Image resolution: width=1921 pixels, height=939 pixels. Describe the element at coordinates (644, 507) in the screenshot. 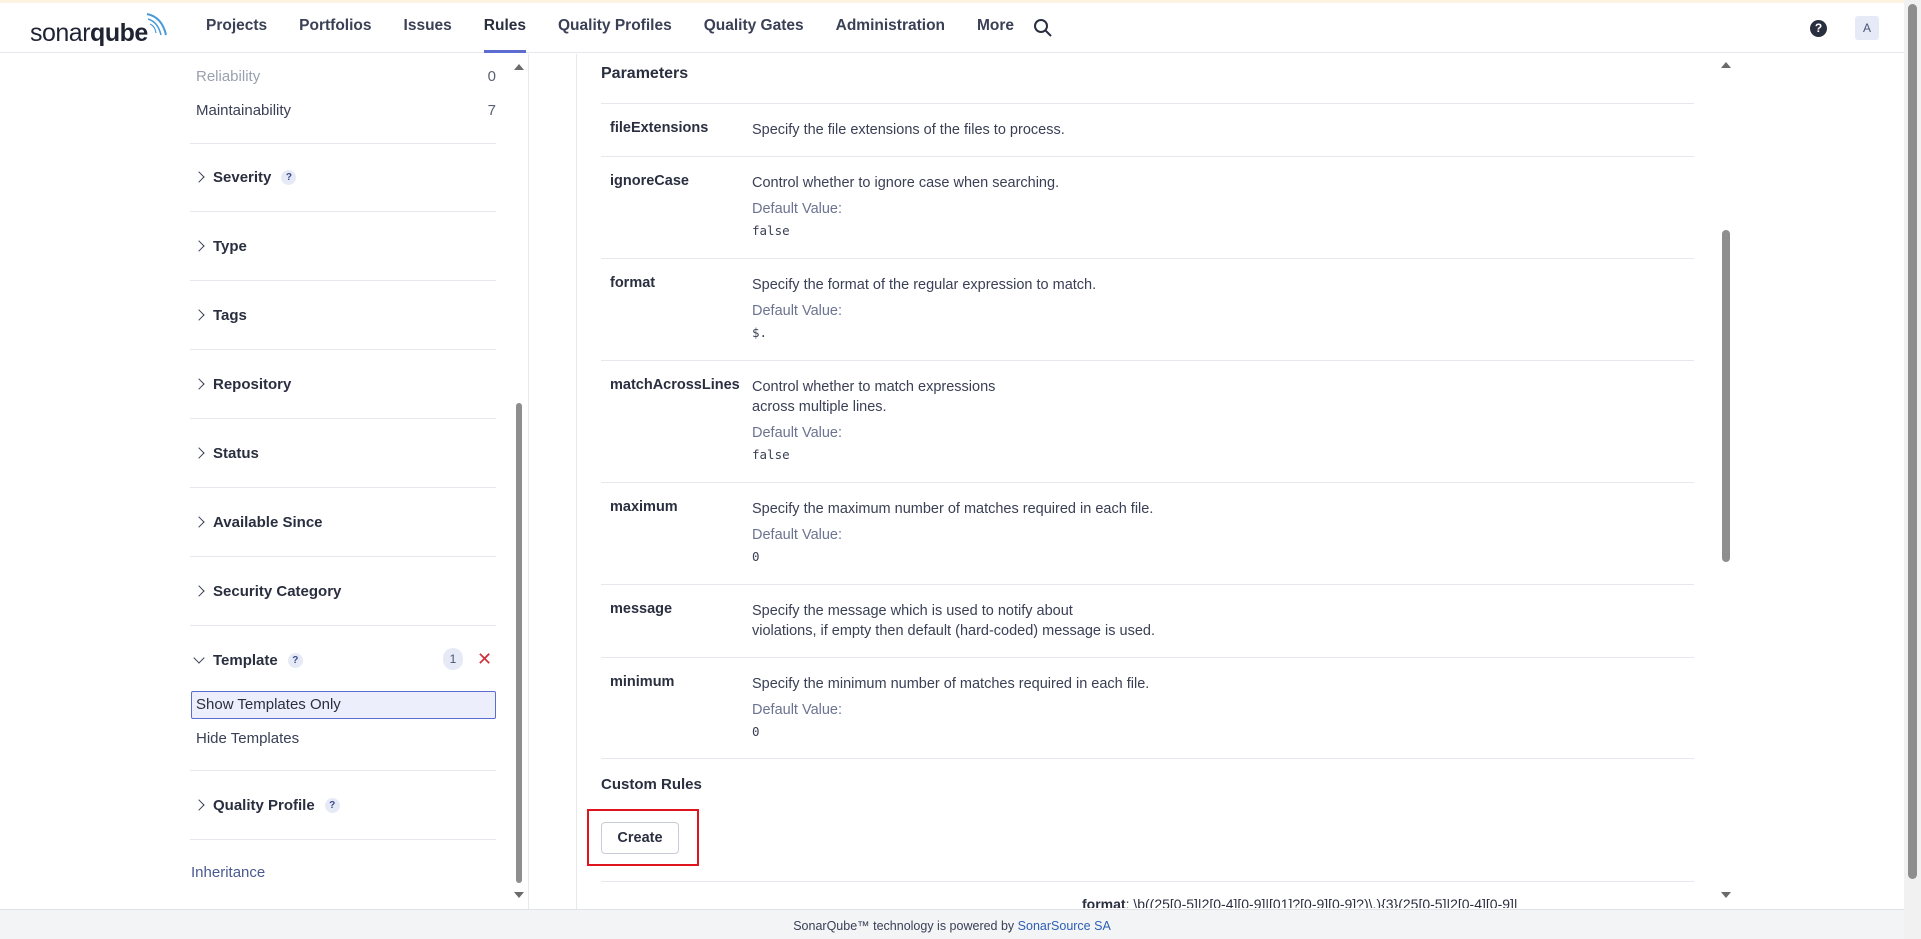

I see `param-name: maximum` at that location.